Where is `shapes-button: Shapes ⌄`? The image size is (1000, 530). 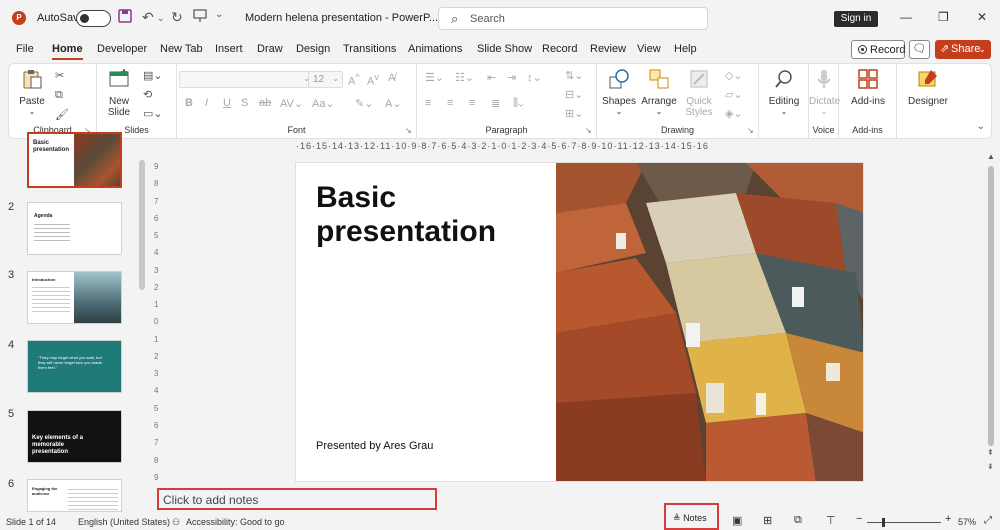 shapes-button: Shapes ⌄ is located at coordinates (619, 92).